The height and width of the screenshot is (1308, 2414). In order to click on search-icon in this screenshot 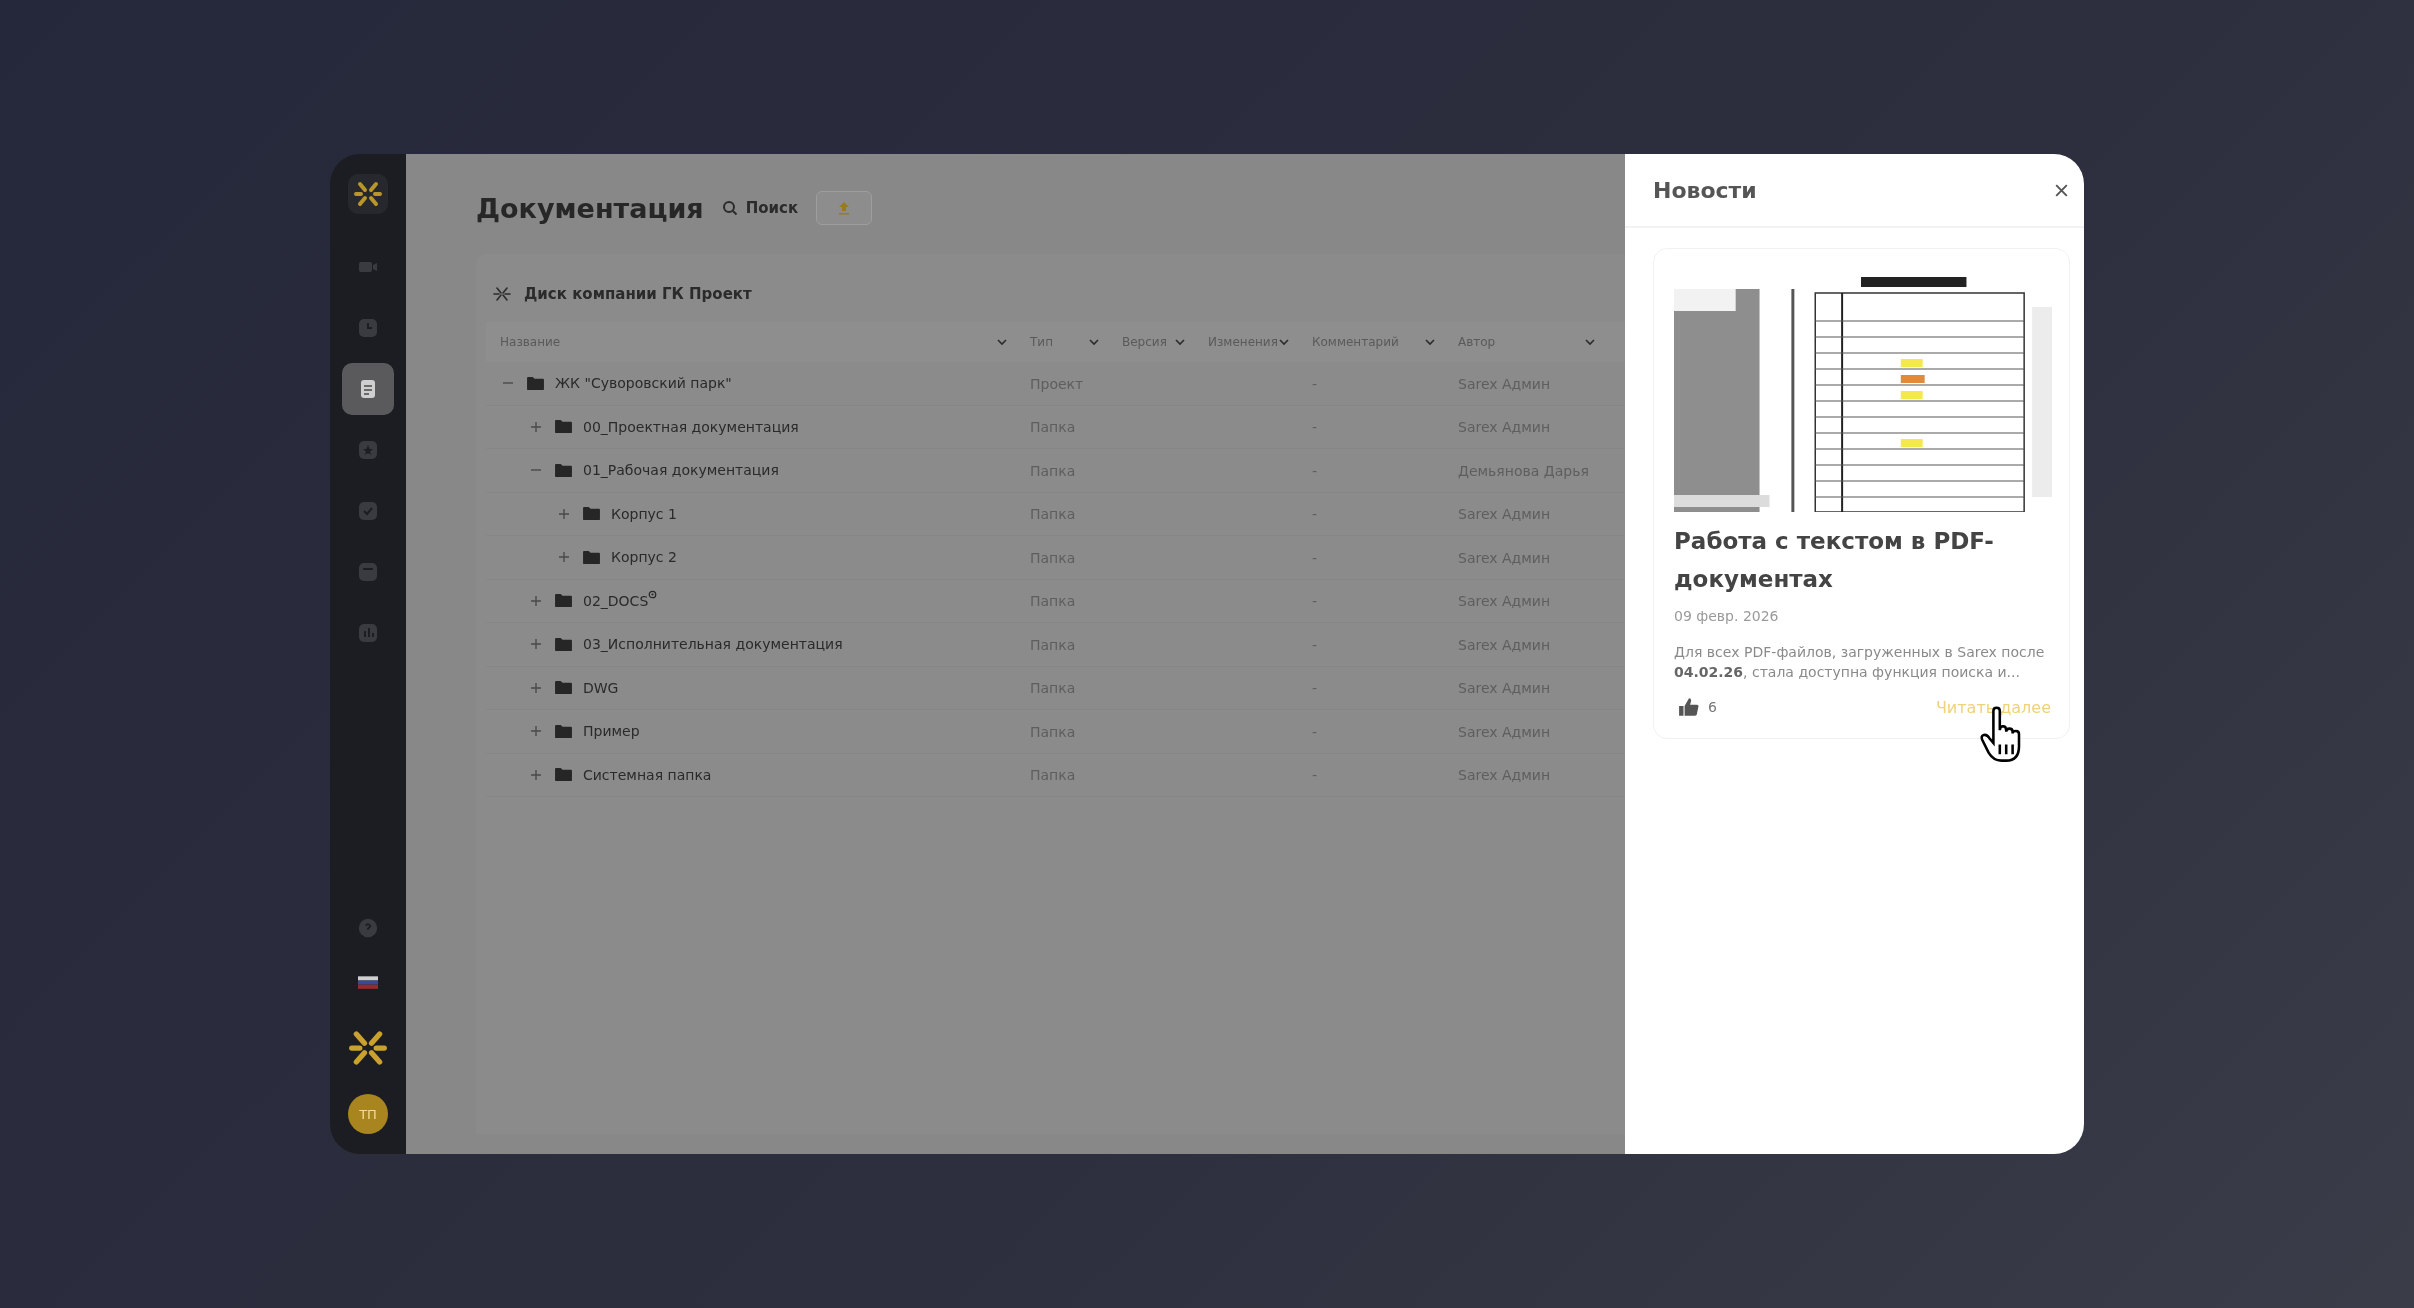, I will do `click(729, 208)`.